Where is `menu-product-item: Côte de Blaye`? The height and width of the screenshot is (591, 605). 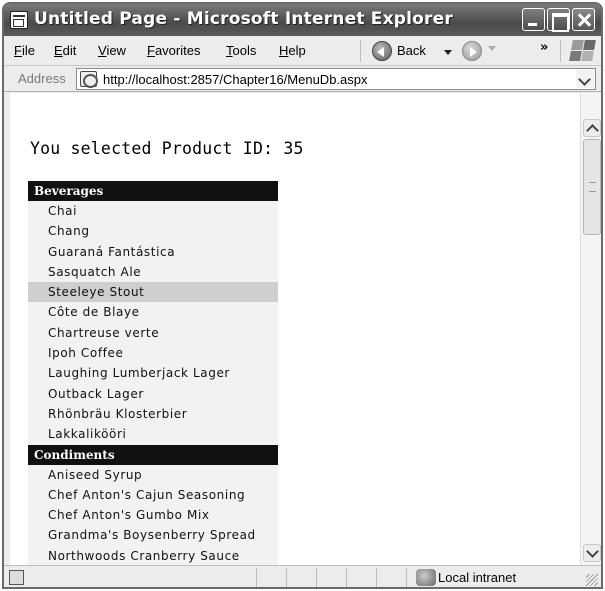 menu-product-item: Côte de Blaye is located at coordinates (153, 312).